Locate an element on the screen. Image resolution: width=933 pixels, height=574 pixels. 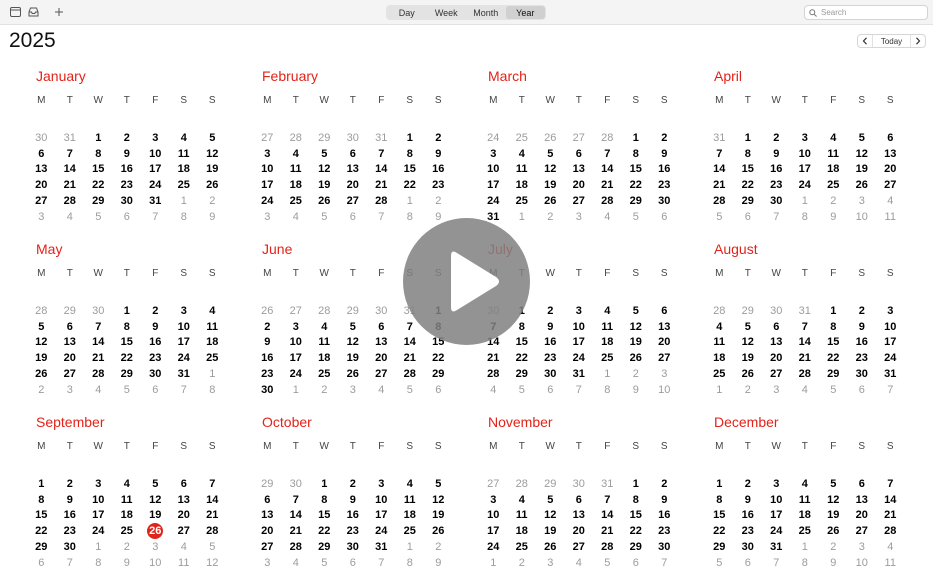
add-icon is located at coordinates (59, 12).